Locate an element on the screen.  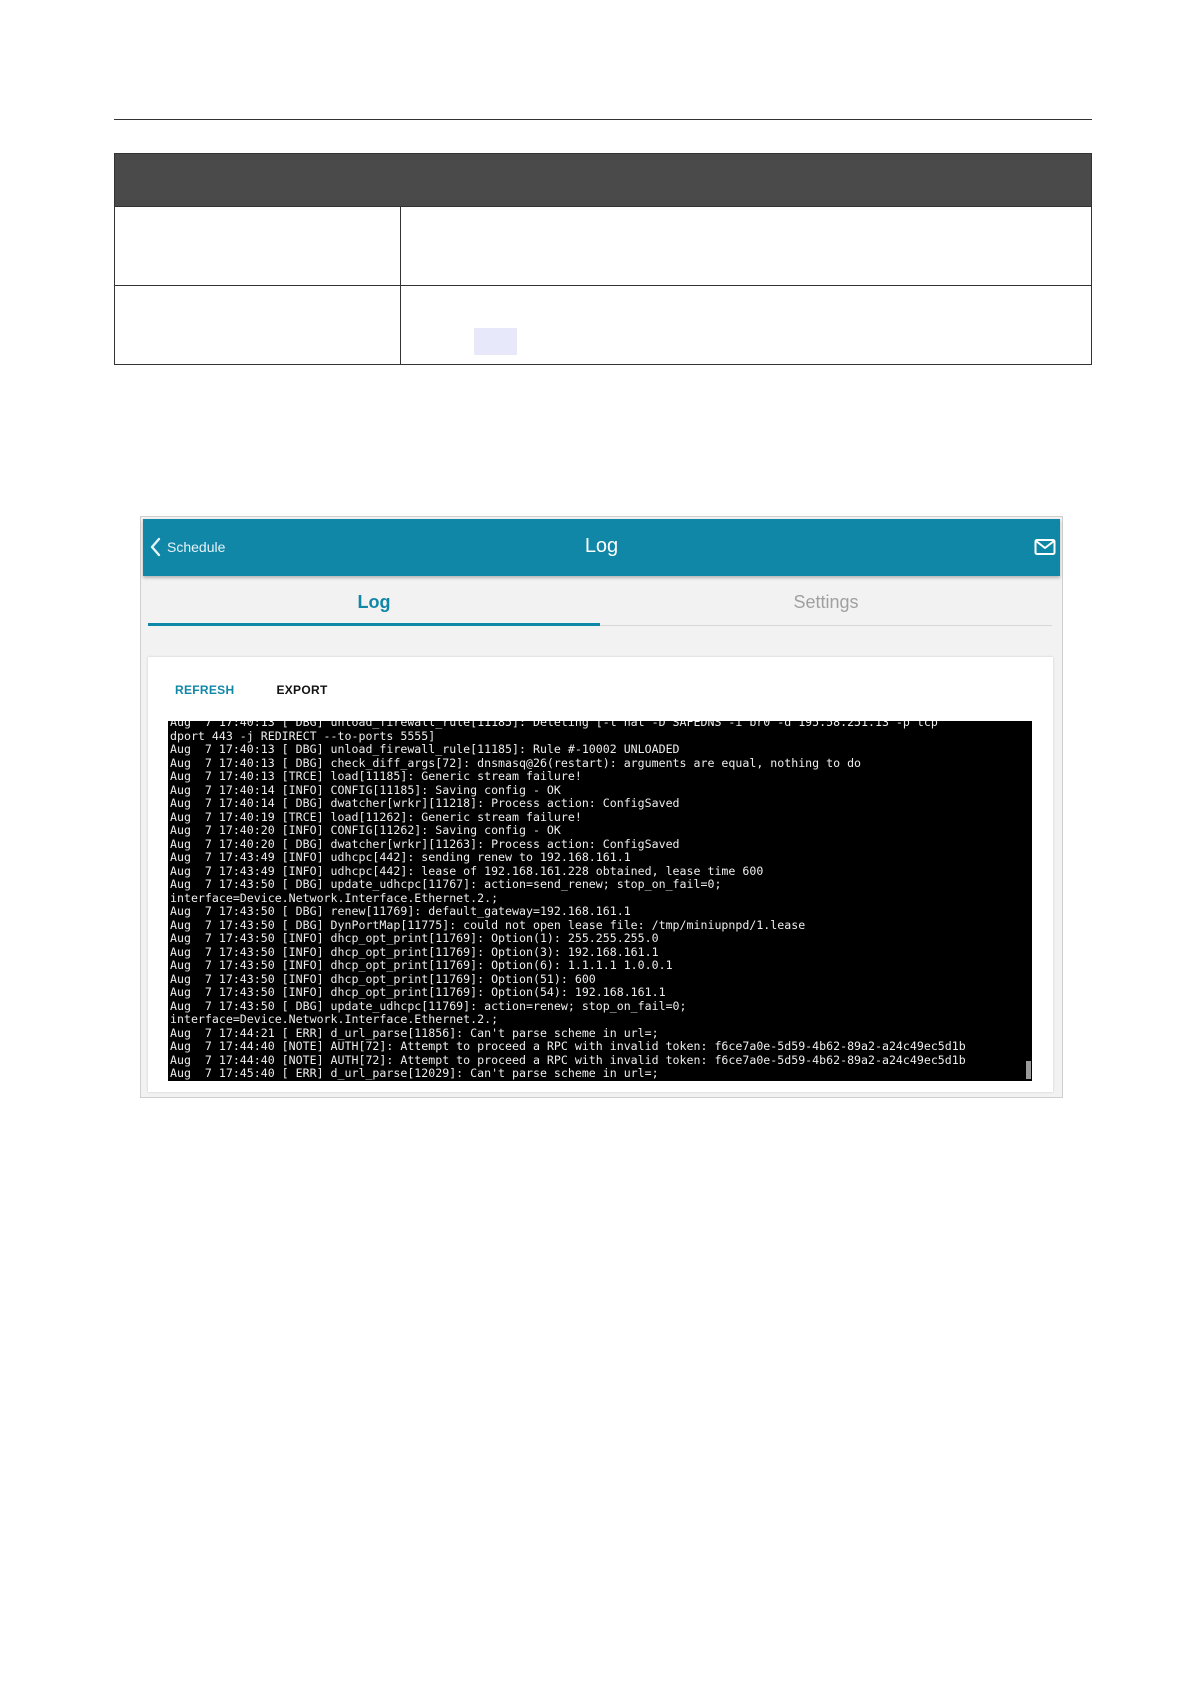
page-top-rule is located at coordinates (603, 119).